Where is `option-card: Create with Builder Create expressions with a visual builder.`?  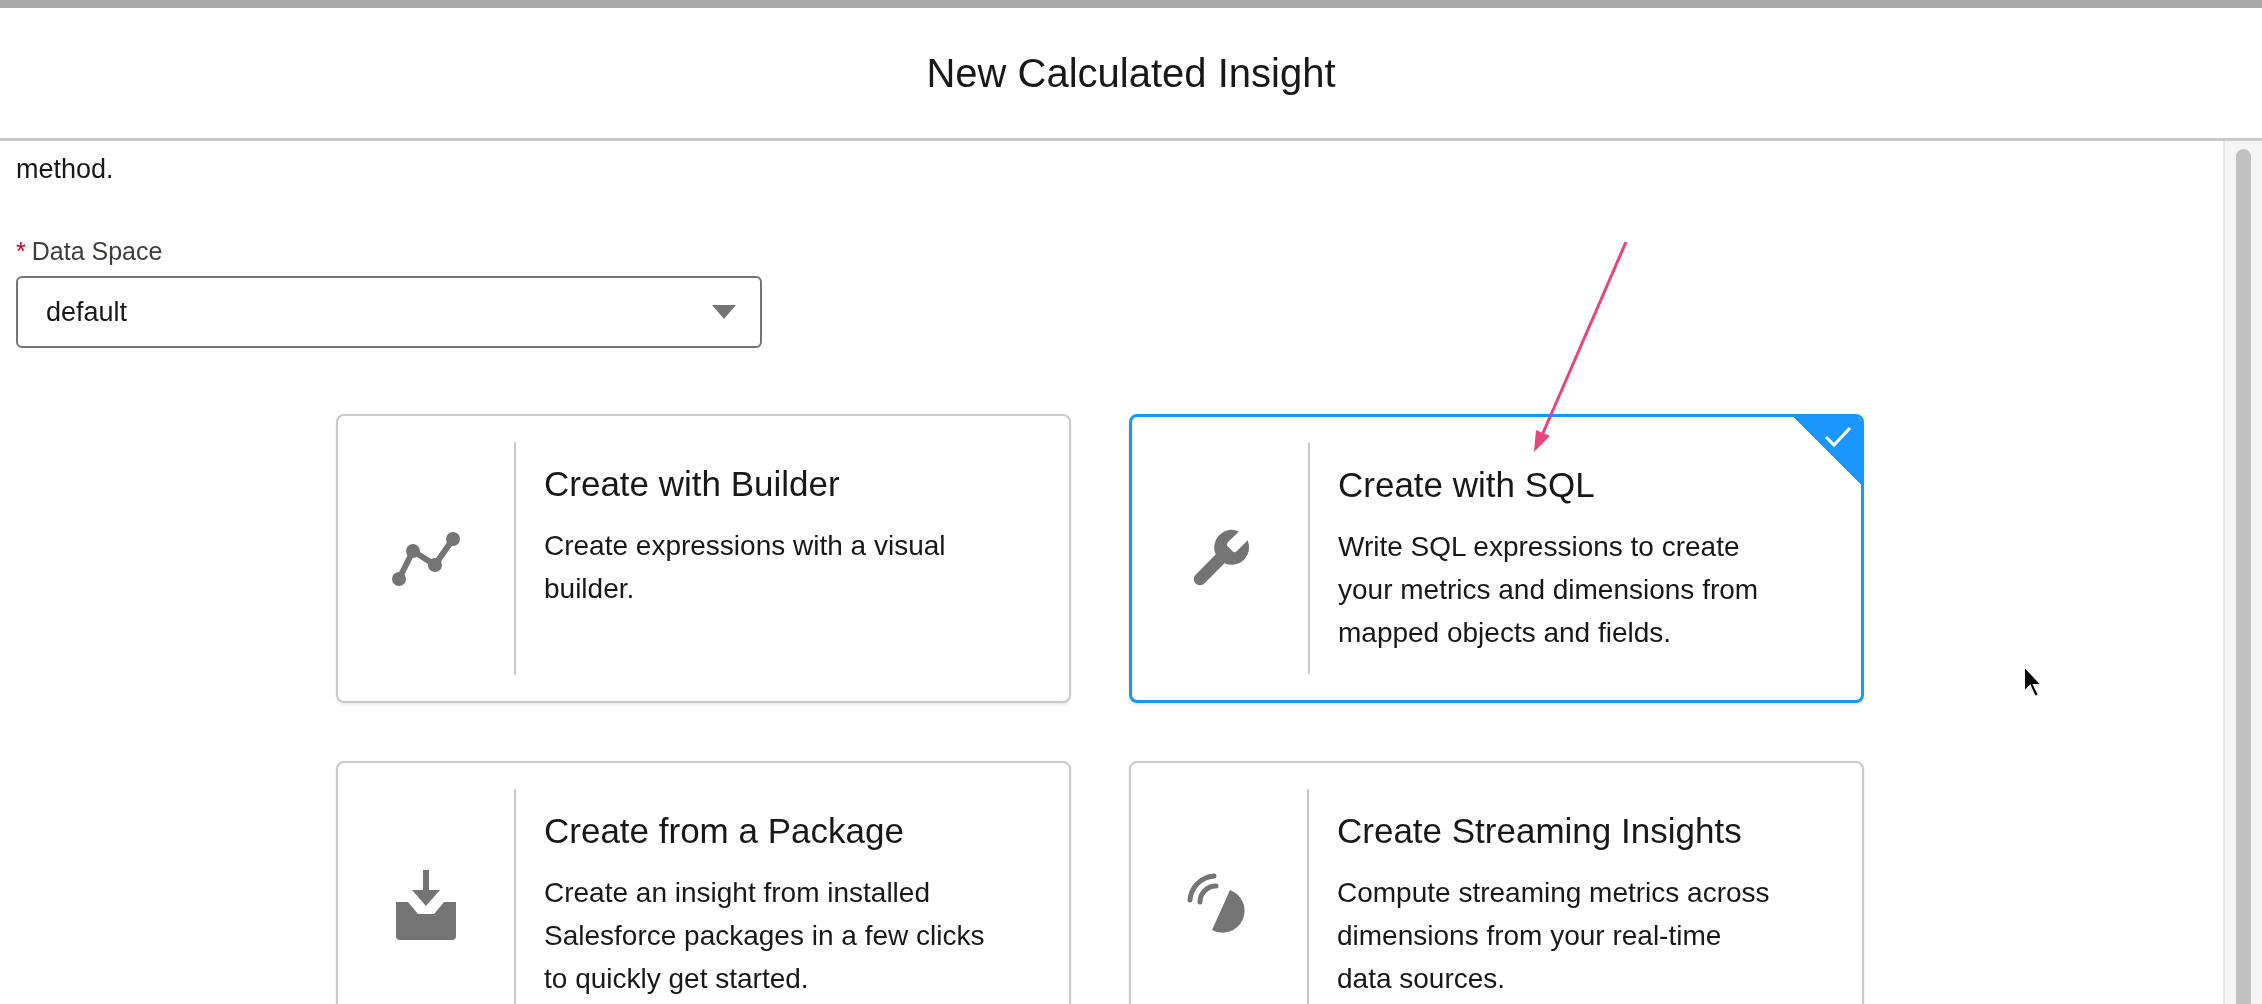
option-card: Create with Builder Create expressions with a visual builder. is located at coordinates (703, 558).